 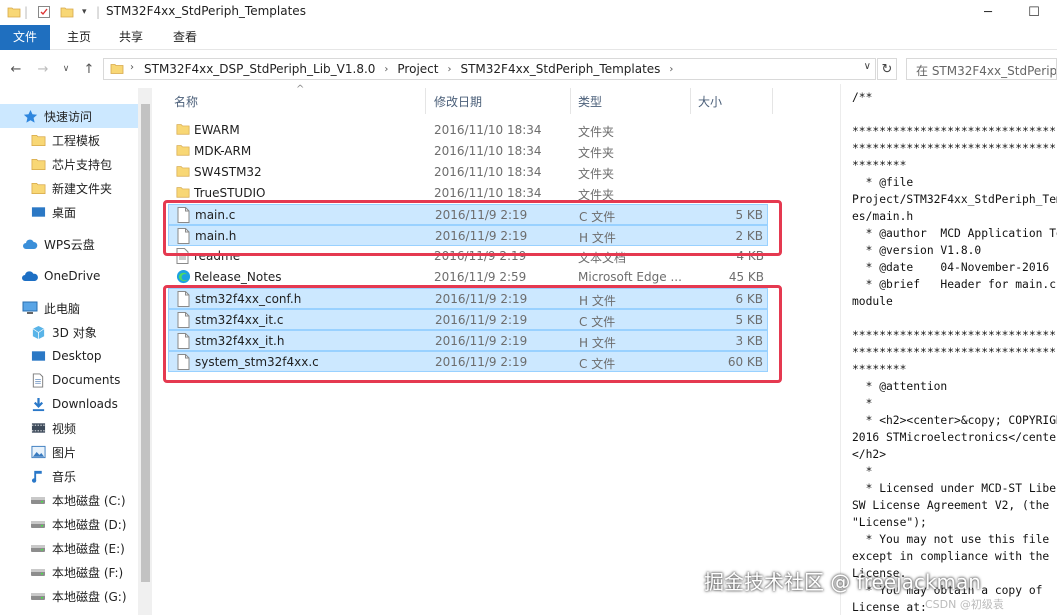 What do you see at coordinates (76, 140) in the screenshot?
I see `sidebar-item-label: 工程模板` at bounding box center [76, 140].